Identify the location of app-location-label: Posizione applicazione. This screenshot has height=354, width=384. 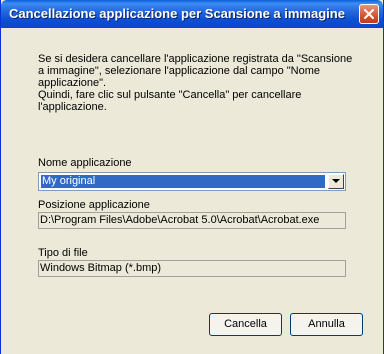
(94, 205).